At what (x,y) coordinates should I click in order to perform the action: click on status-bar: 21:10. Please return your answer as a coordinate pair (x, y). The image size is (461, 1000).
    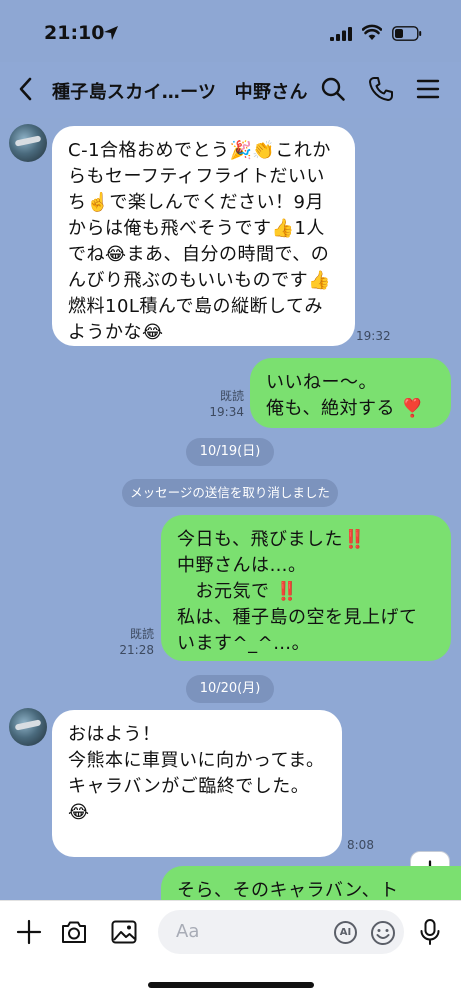
    Looking at the image, I should click on (230, 31).